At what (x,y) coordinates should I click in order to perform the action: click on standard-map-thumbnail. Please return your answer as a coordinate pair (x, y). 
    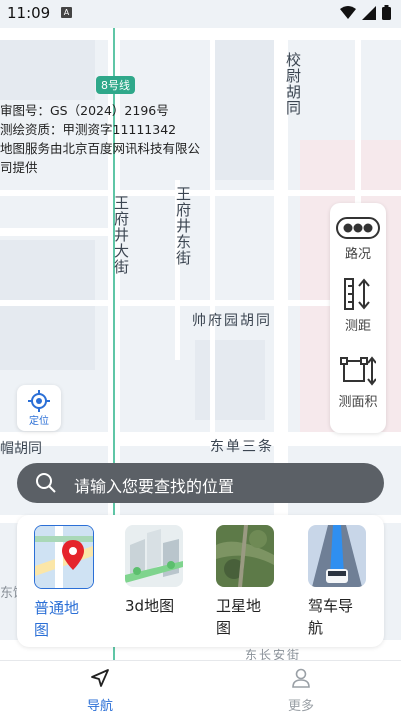
    Looking at the image, I should click on (64, 557).